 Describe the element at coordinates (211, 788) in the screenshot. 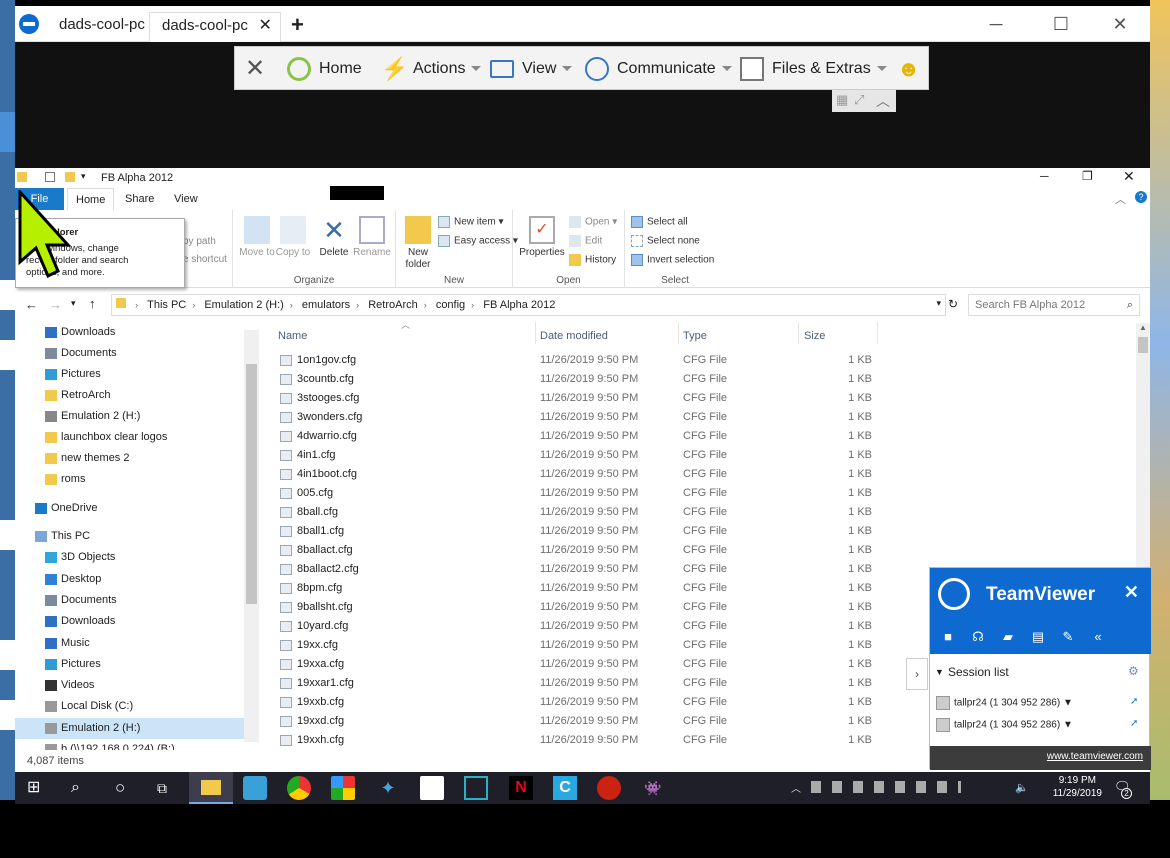

I see `file-explorer-taskbar-button` at that location.